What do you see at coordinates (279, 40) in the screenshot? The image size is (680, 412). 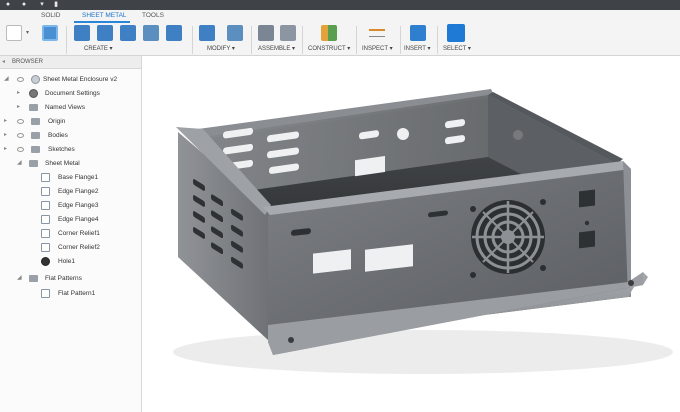 I see `assemble-group: ASSEMBLE ▾` at bounding box center [279, 40].